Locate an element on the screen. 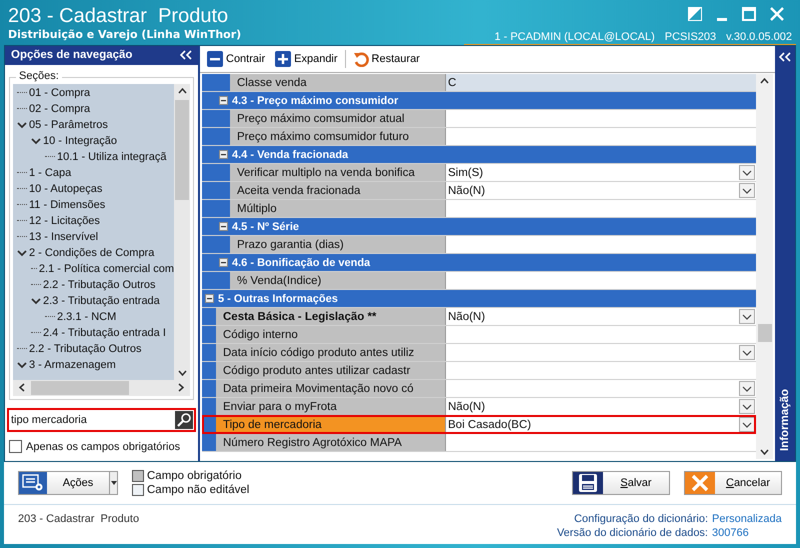  section-title: 5 - Outras Informações is located at coordinates (278, 298).